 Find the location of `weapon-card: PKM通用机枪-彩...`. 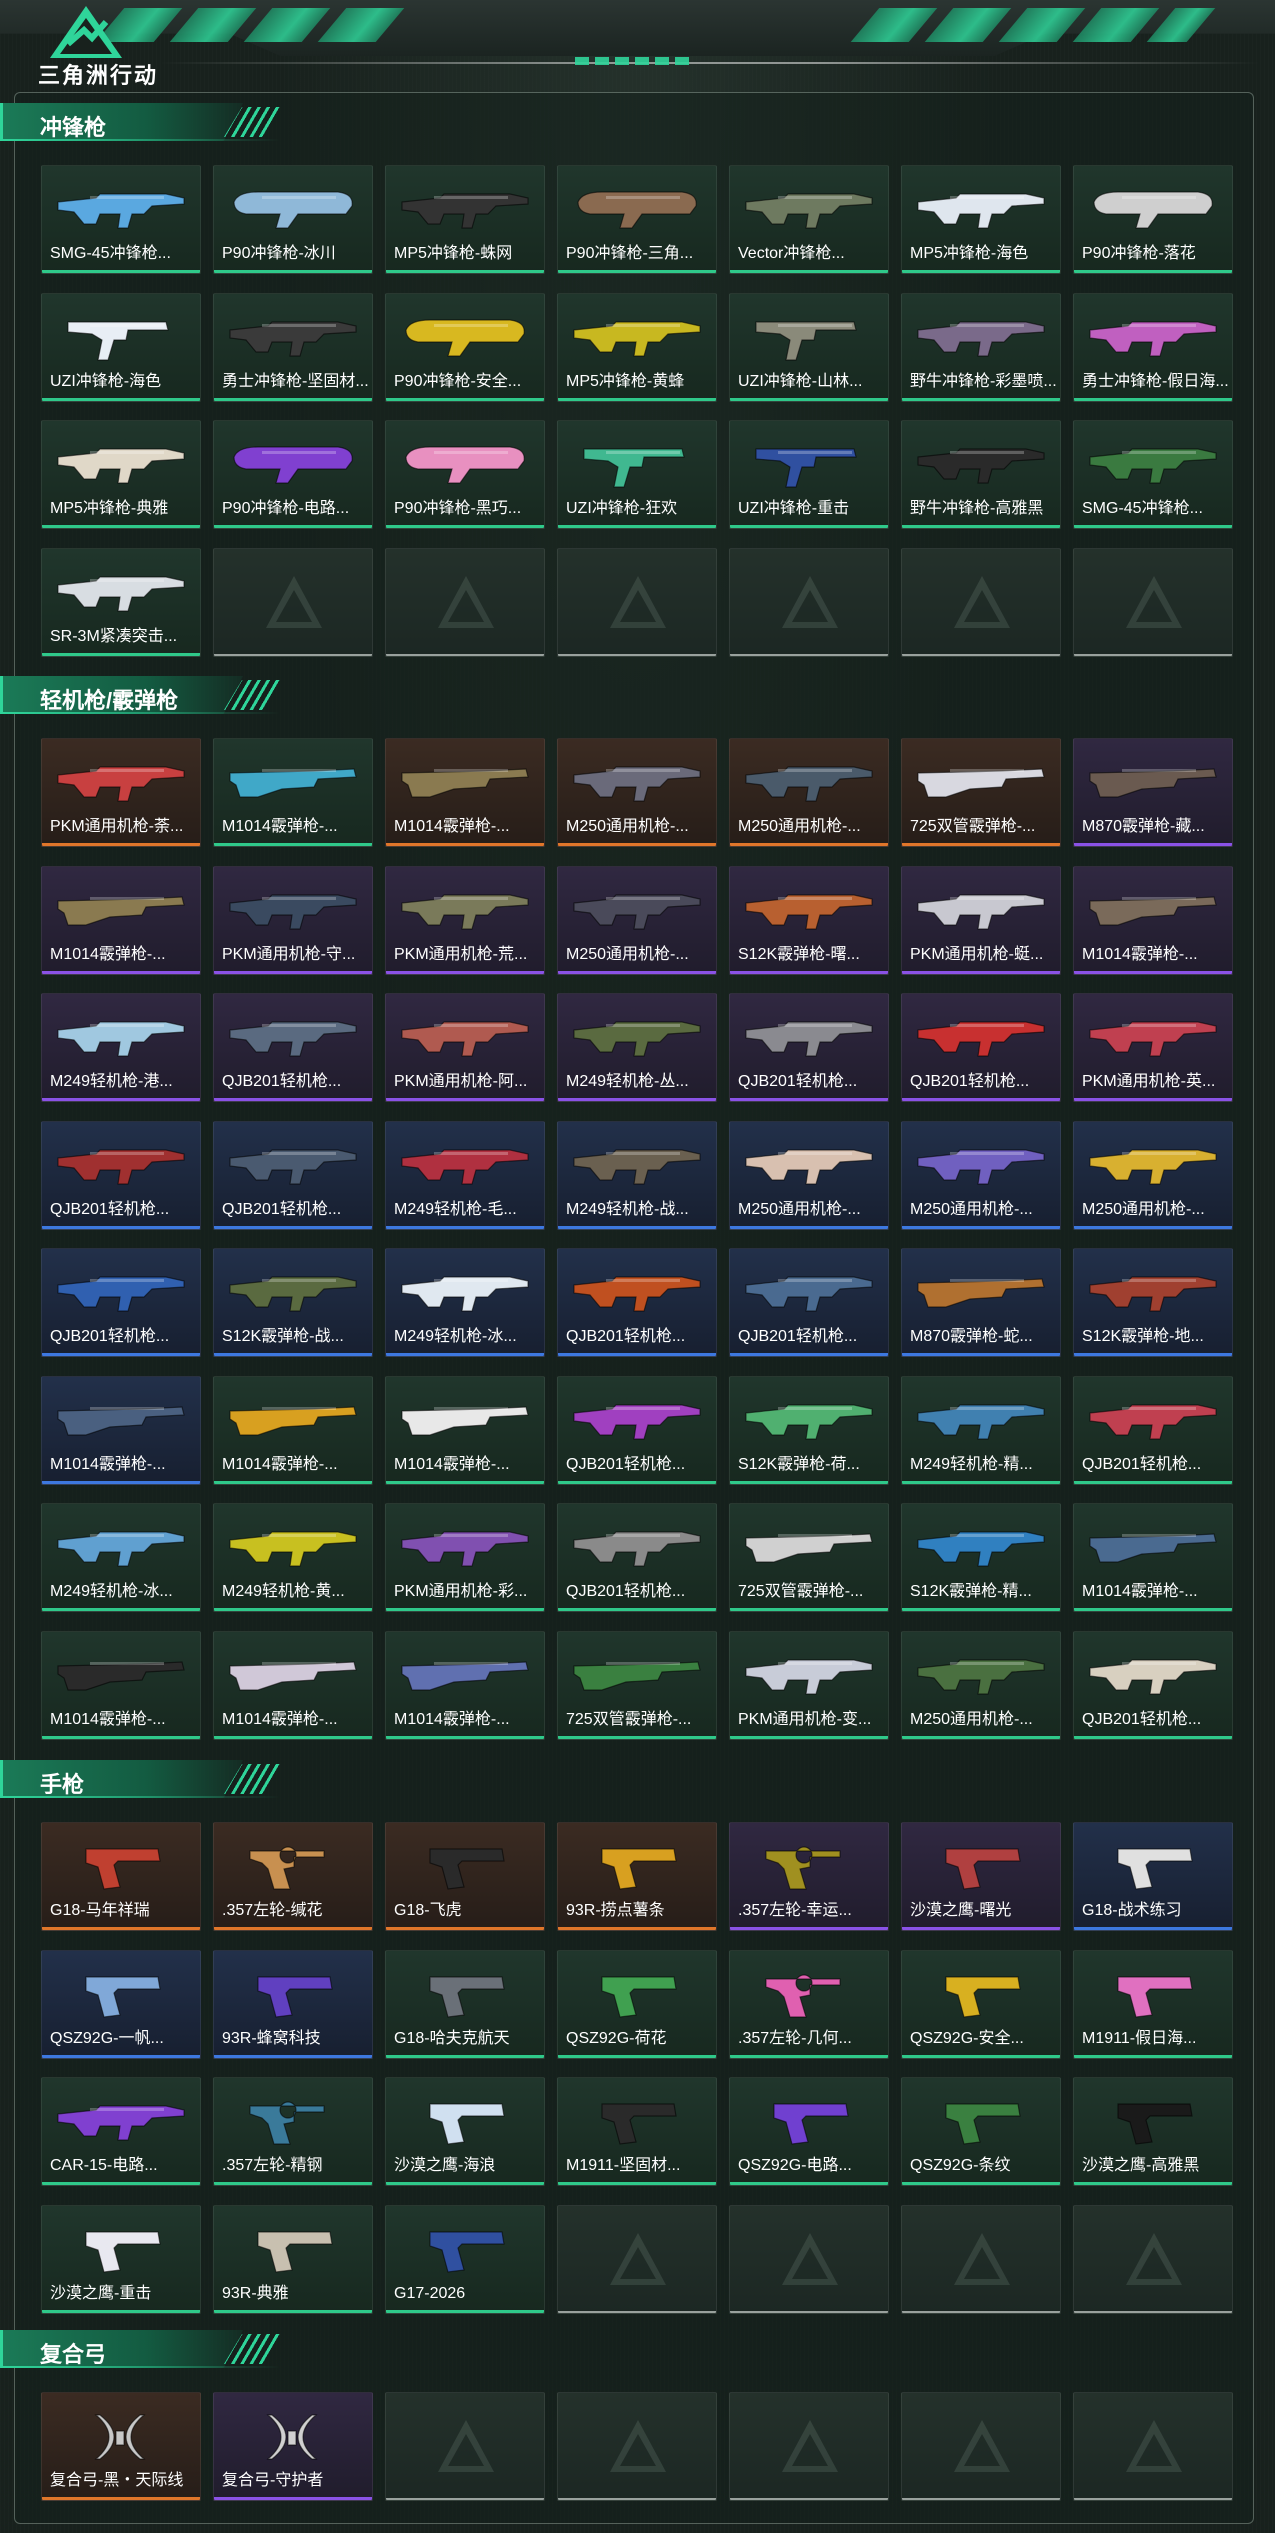

weapon-card: PKM通用机枪-彩... is located at coordinates (465, 1557).